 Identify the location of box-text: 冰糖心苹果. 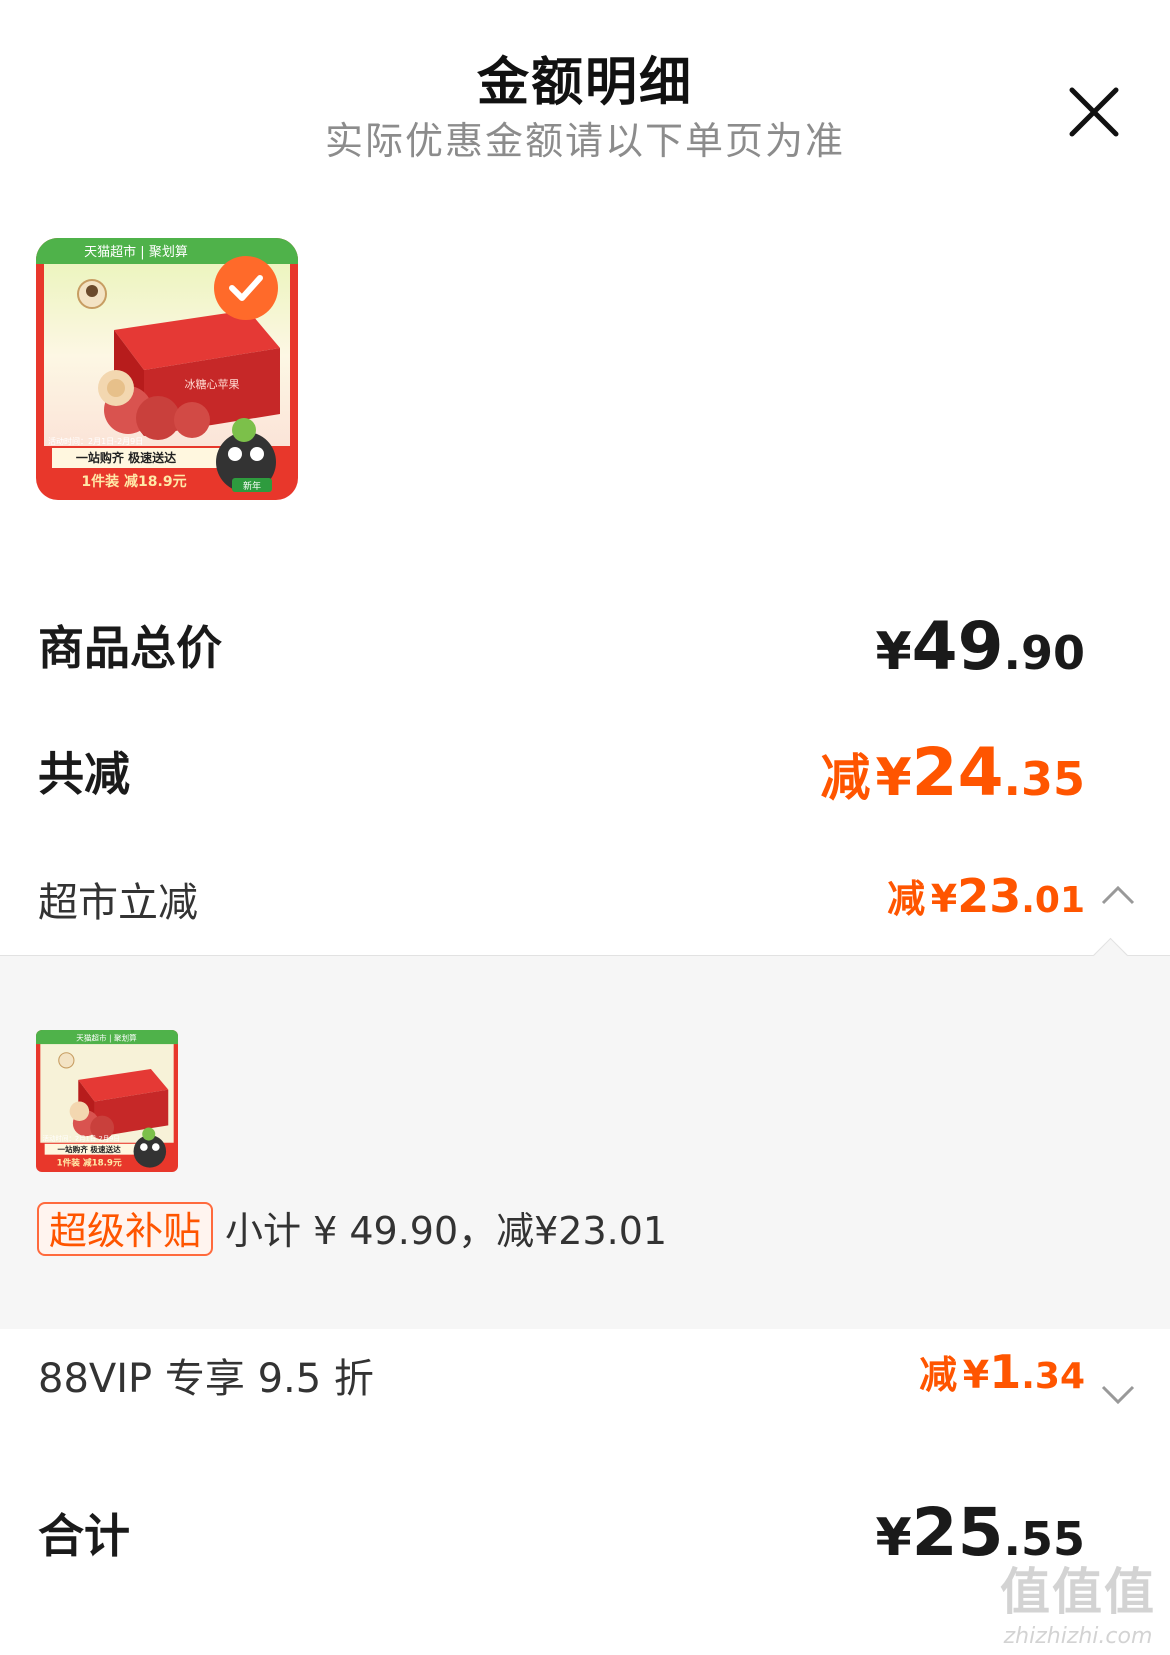
(212, 384).